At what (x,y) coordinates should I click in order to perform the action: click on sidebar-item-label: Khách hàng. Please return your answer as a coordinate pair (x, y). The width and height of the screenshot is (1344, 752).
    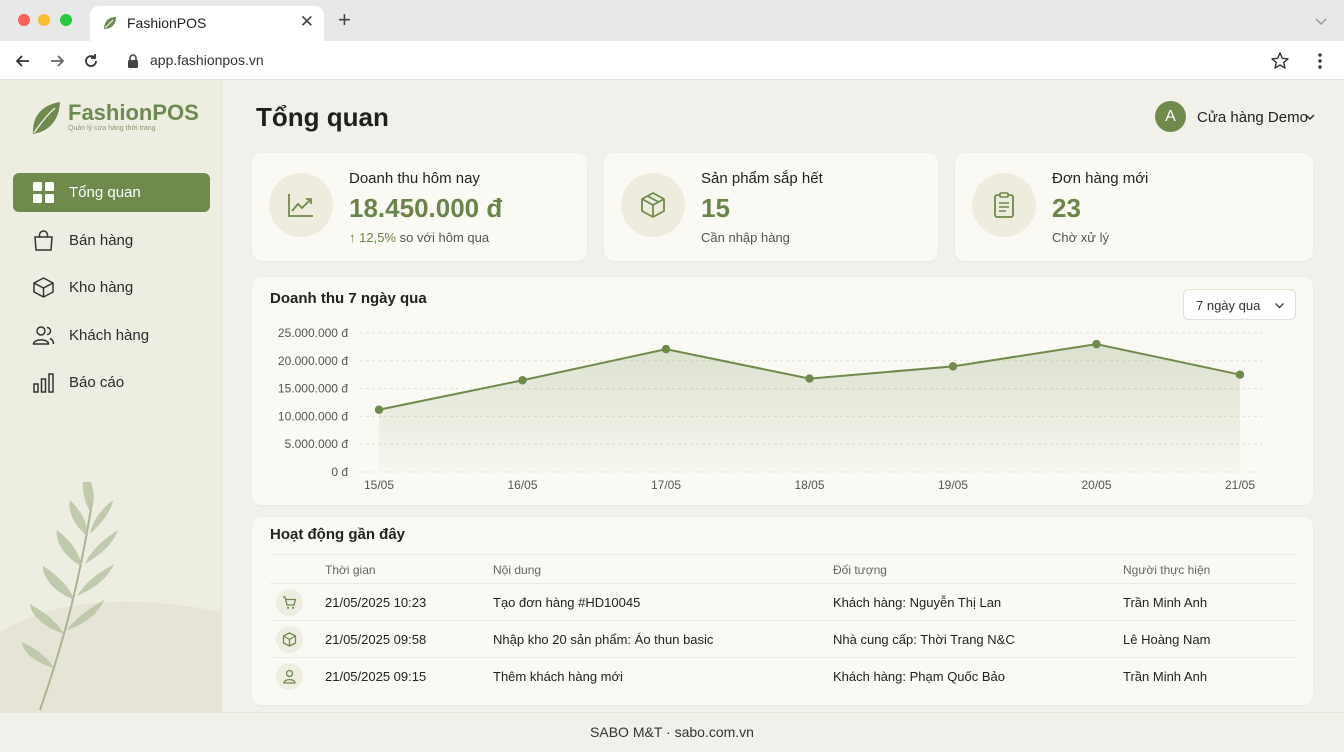
    Looking at the image, I should click on (109, 335).